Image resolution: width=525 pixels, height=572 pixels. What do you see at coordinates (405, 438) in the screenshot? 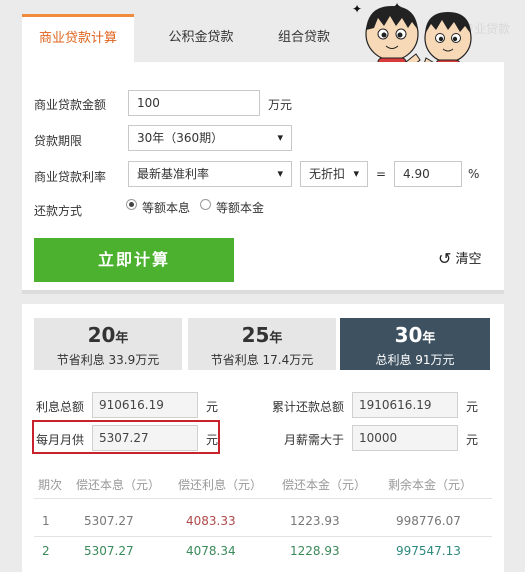
I see `salary-value: 10000` at bounding box center [405, 438].